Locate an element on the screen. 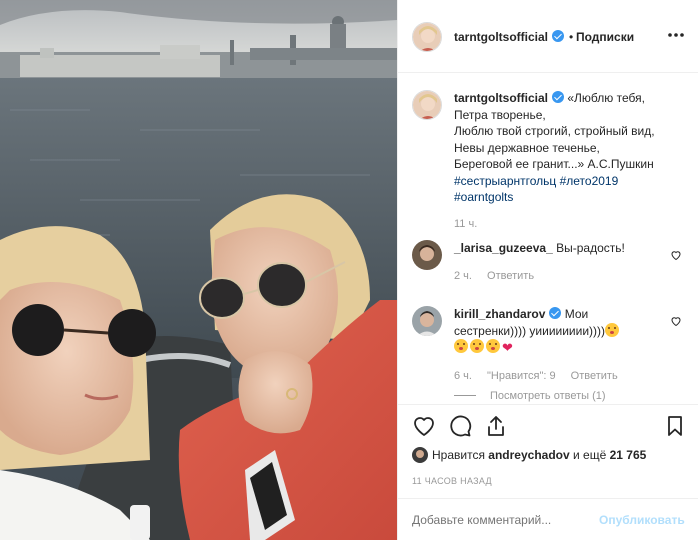 The width and height of the screenshot is (698, 540). caption-avatar is located at coordinates (427, 105).